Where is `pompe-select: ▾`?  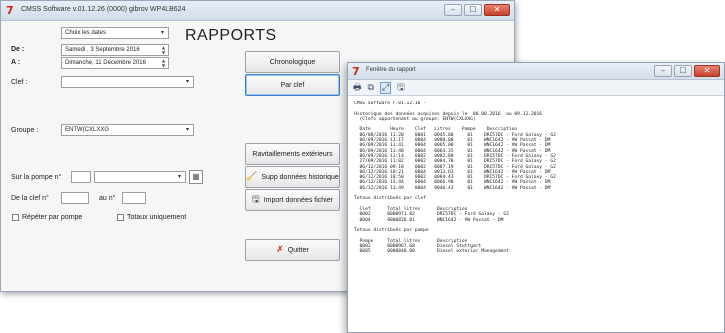 pompe-select: ▾ is located at coordinates (140, 177).